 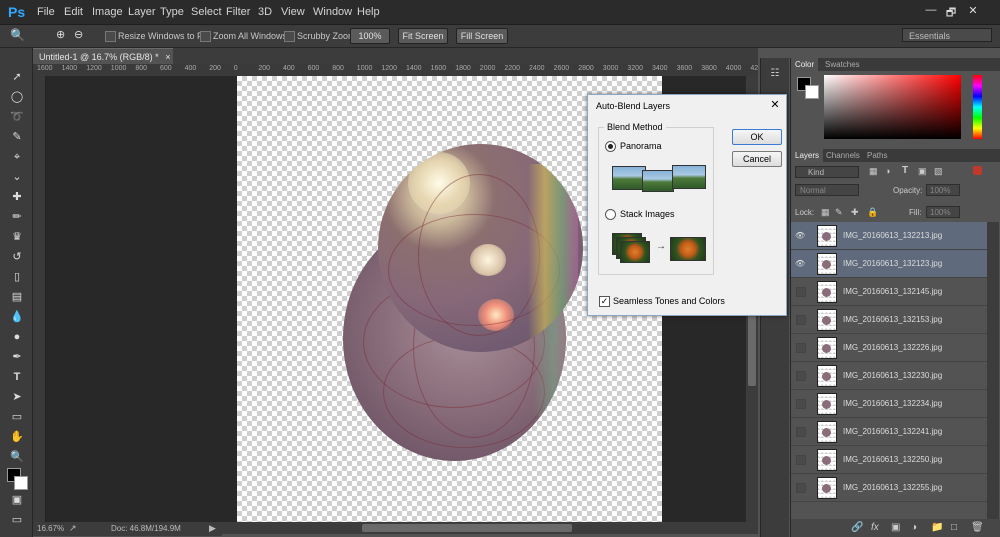 I want to click on hue-slider, so click(x=977, y=107).